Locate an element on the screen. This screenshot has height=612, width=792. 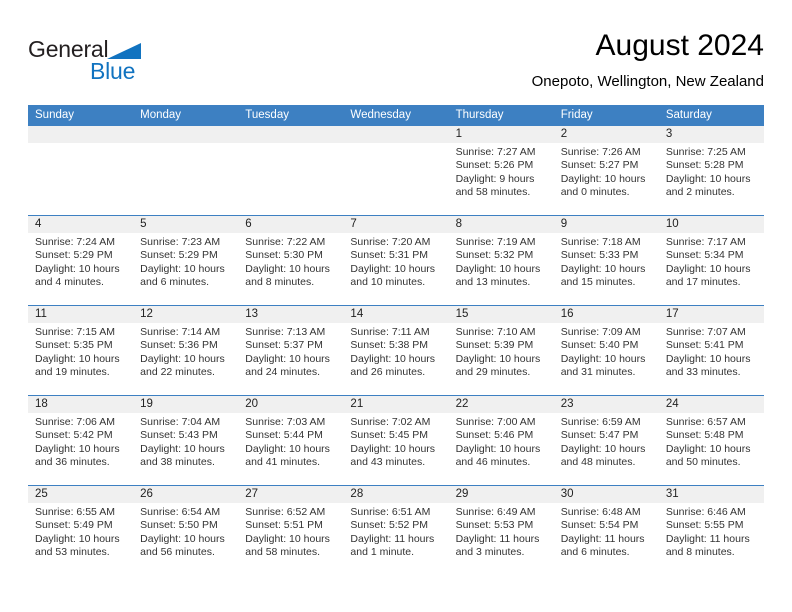
day-detail-line: Sunrise: 7:15 AM is located at coordinates (75, 332).